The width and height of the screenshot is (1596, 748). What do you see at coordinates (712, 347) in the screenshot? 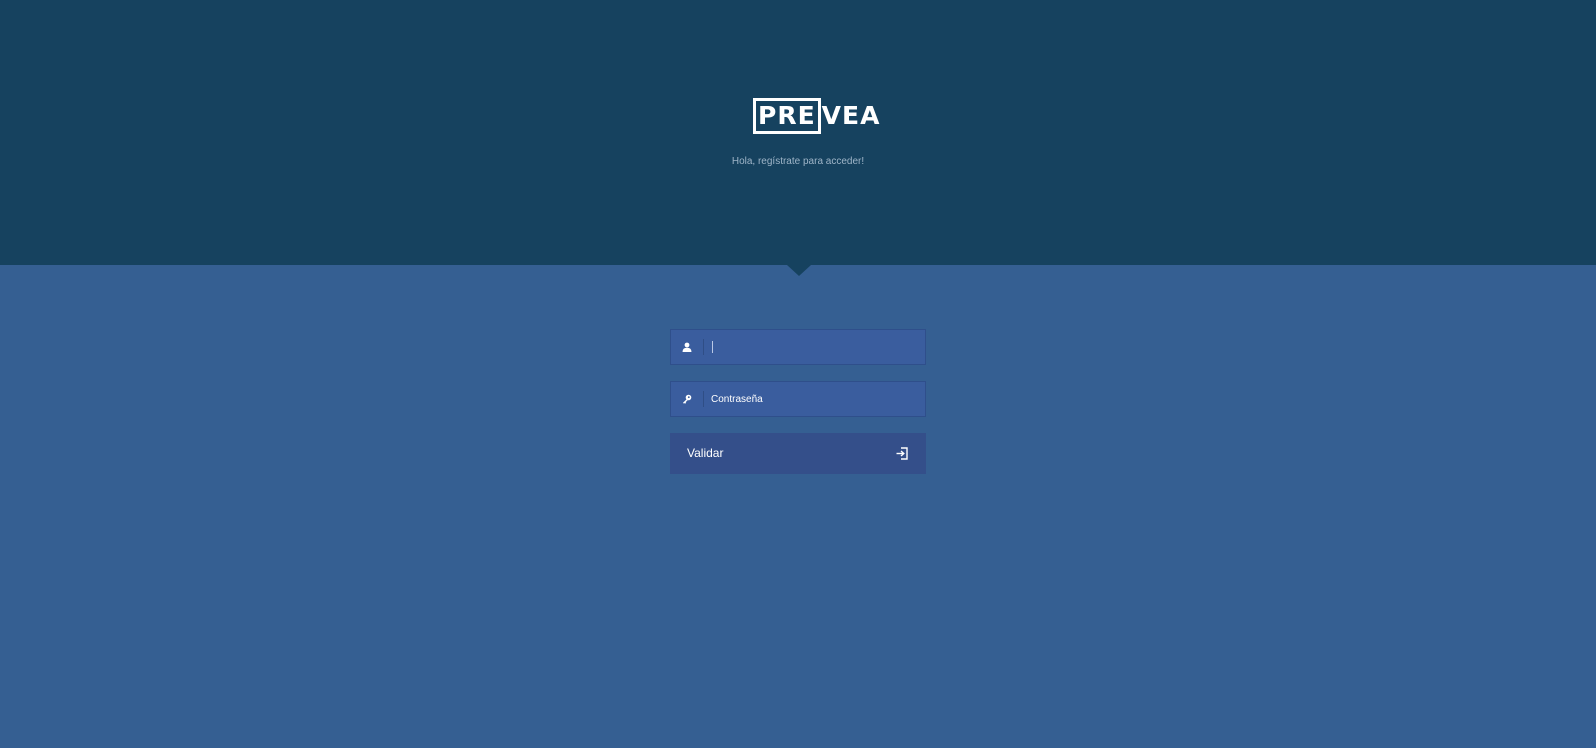
I see `text-cursor` at bounding box center [712, 347].